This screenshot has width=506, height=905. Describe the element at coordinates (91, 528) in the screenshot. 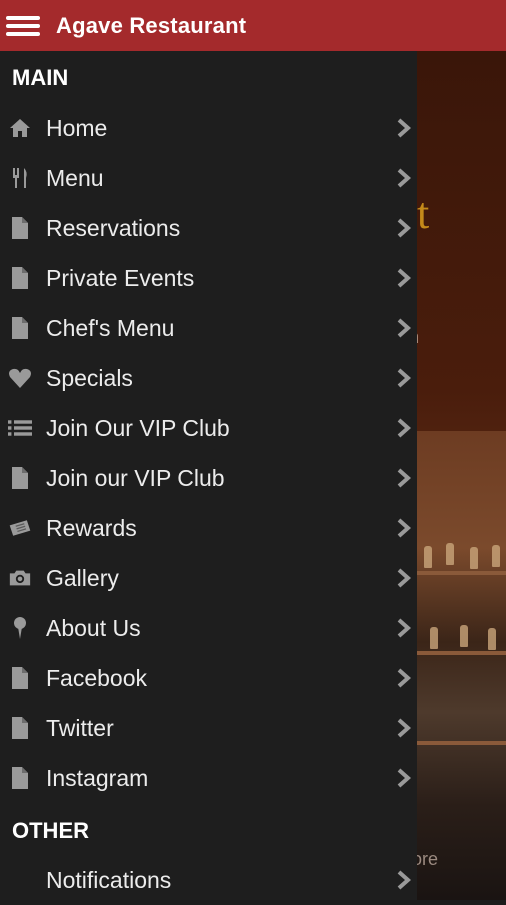

I see `drawer-item-label: Rewards` at that location.